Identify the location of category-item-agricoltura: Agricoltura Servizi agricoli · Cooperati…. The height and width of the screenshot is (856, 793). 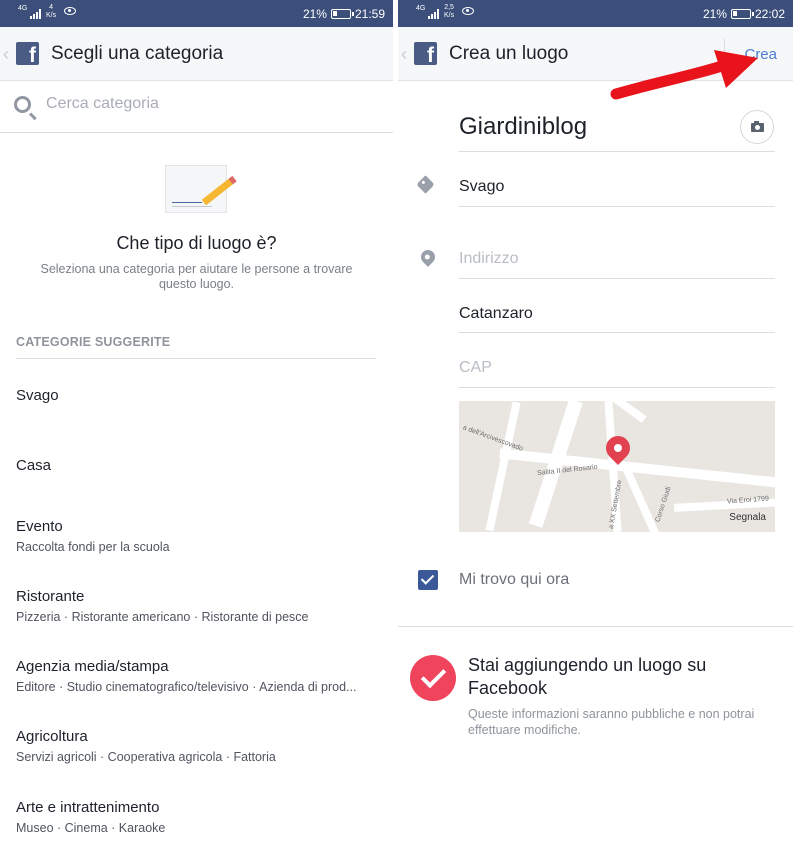
(198, 746).